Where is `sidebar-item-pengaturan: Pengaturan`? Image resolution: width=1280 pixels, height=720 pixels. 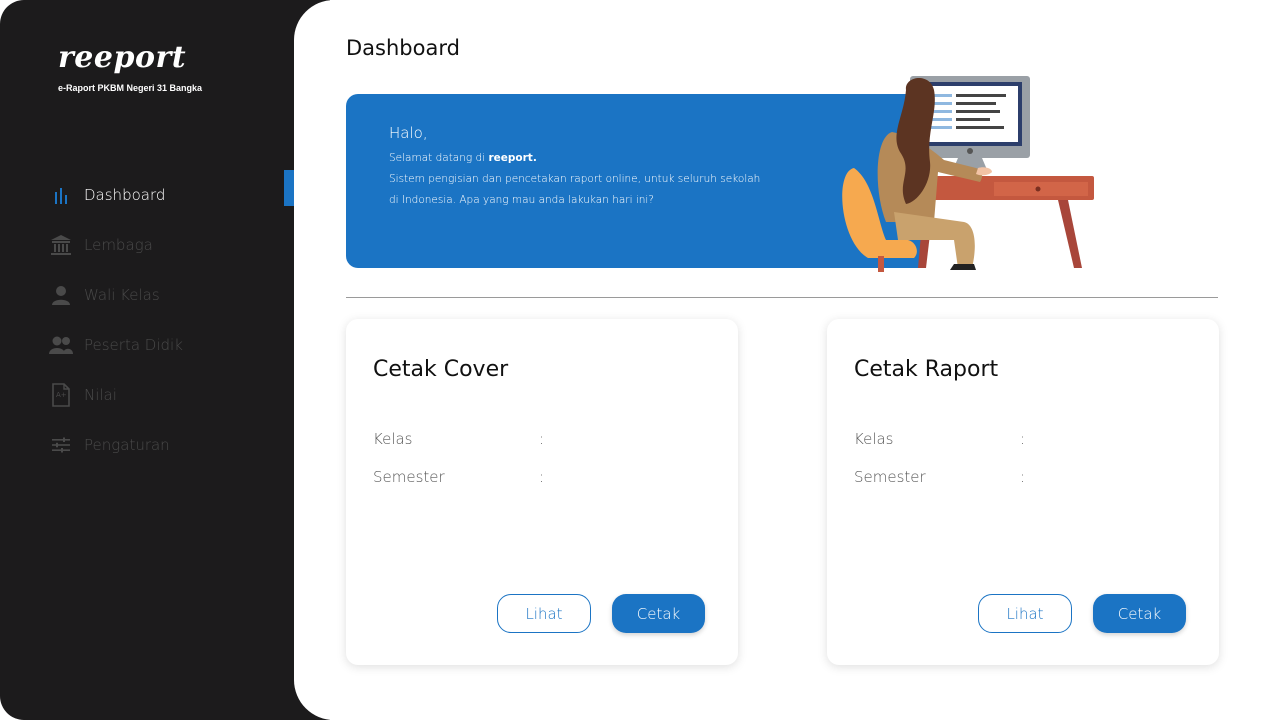
sidebar-item-pengaturan: Pengaturan is located at coordinates (173, 445).